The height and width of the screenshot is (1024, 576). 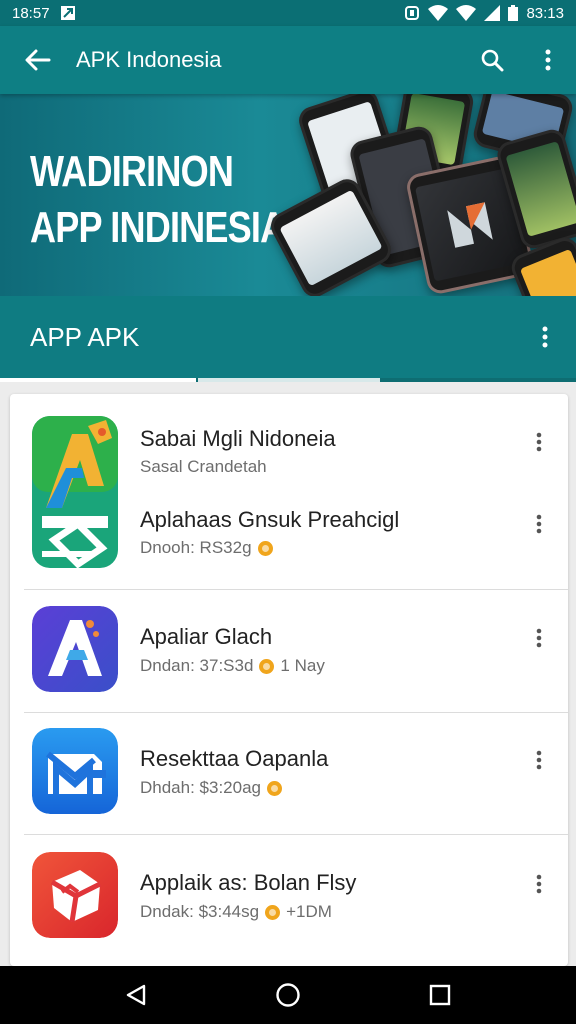 I want to click on app-name: Apaliar Glach, so click(x=206, y=636).